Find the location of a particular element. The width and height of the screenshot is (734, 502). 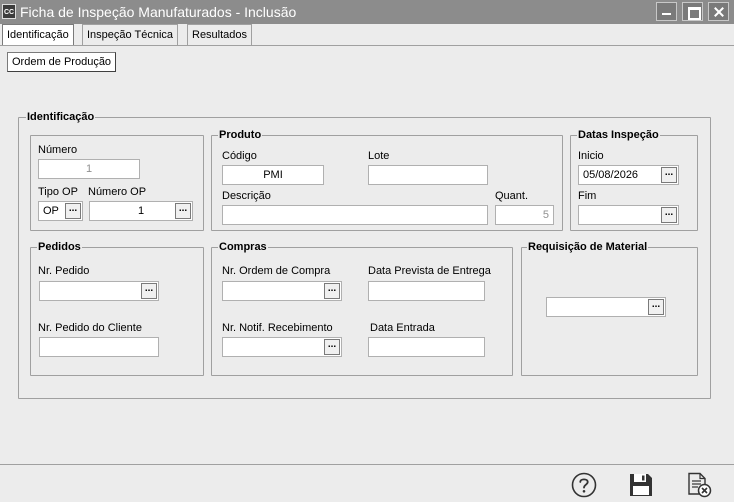

footer-divider is located at coordinates (367, 464).